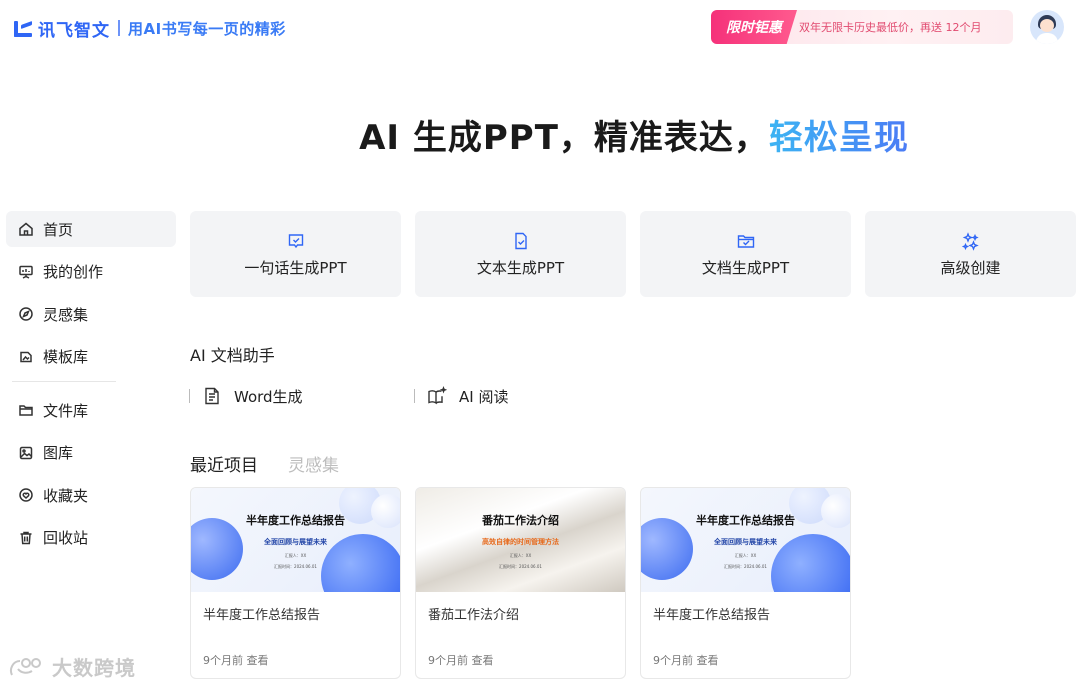 The image size is (1080, 686). Describe the element at coordinates (91, 386) in the screenshot. I see `sidebar: 首页 我的创作 灵感集 模板库 文件库 图库 收藏夹 回收站` at that location.